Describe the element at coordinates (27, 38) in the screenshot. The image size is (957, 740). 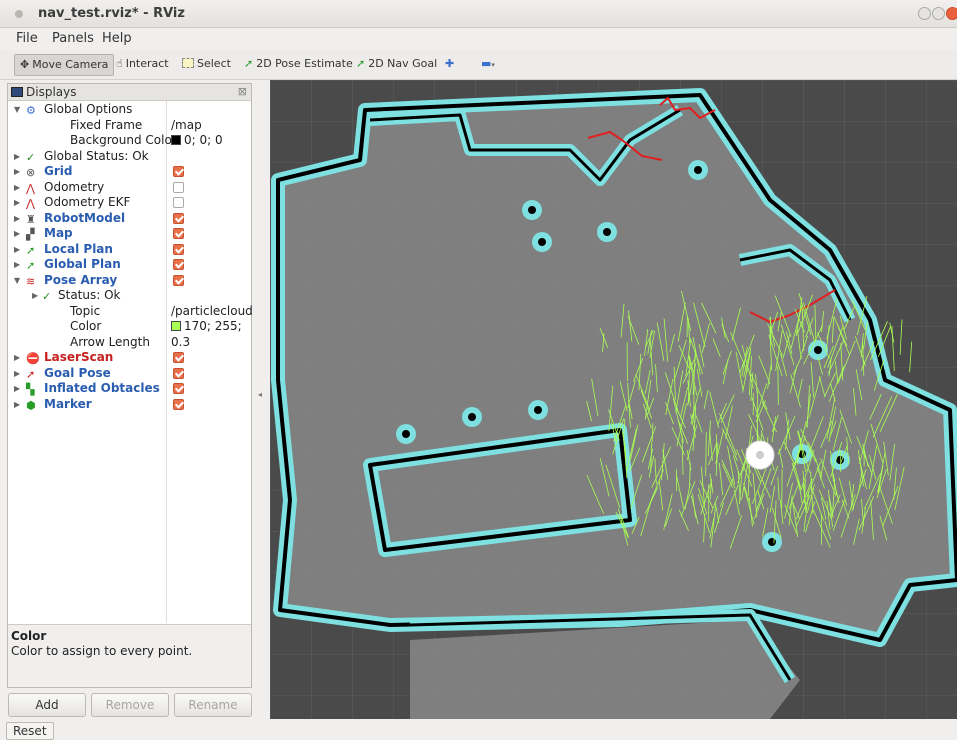
I see `menu-file: File` at that location.